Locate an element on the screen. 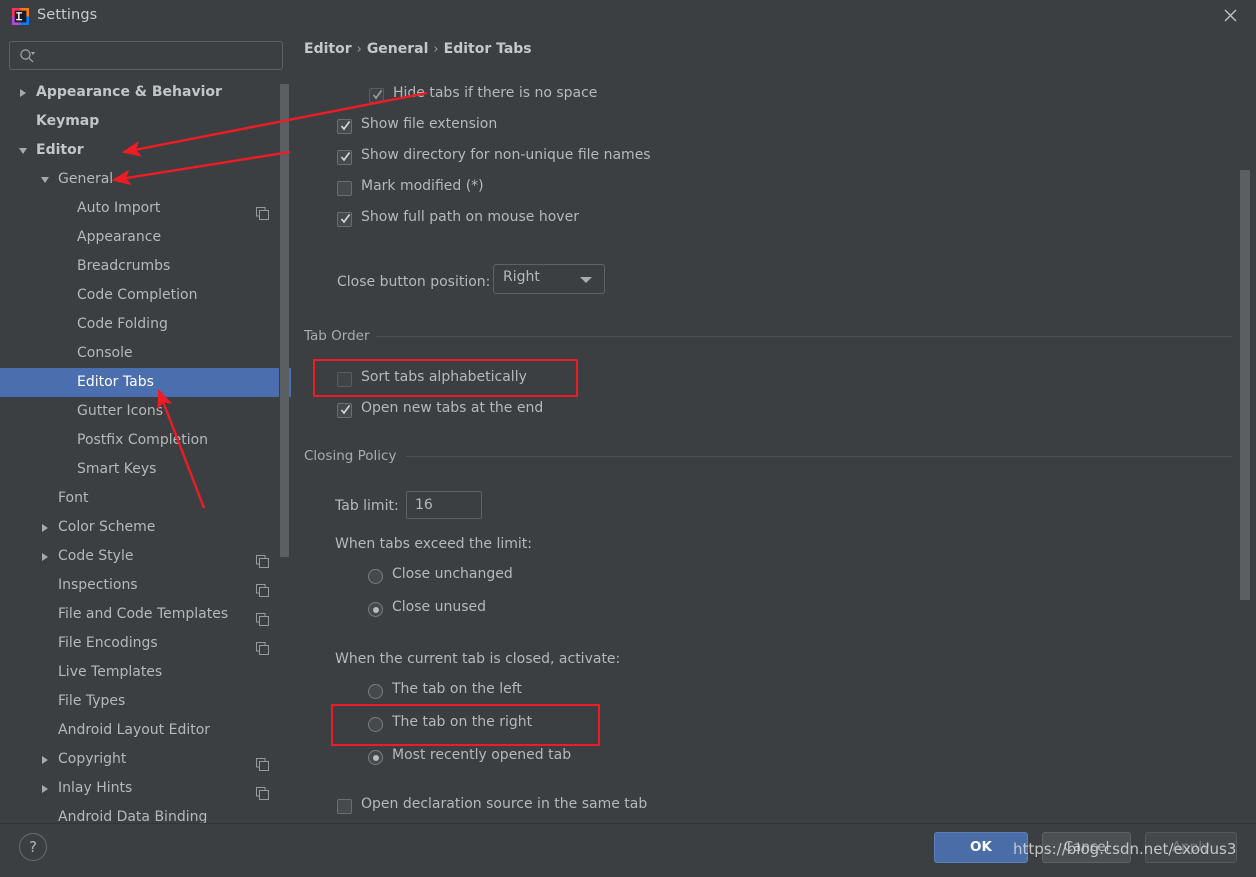 This screenshot has height=877, width=1256. breadcrumb-item: General is located at coordinates (398, 49).